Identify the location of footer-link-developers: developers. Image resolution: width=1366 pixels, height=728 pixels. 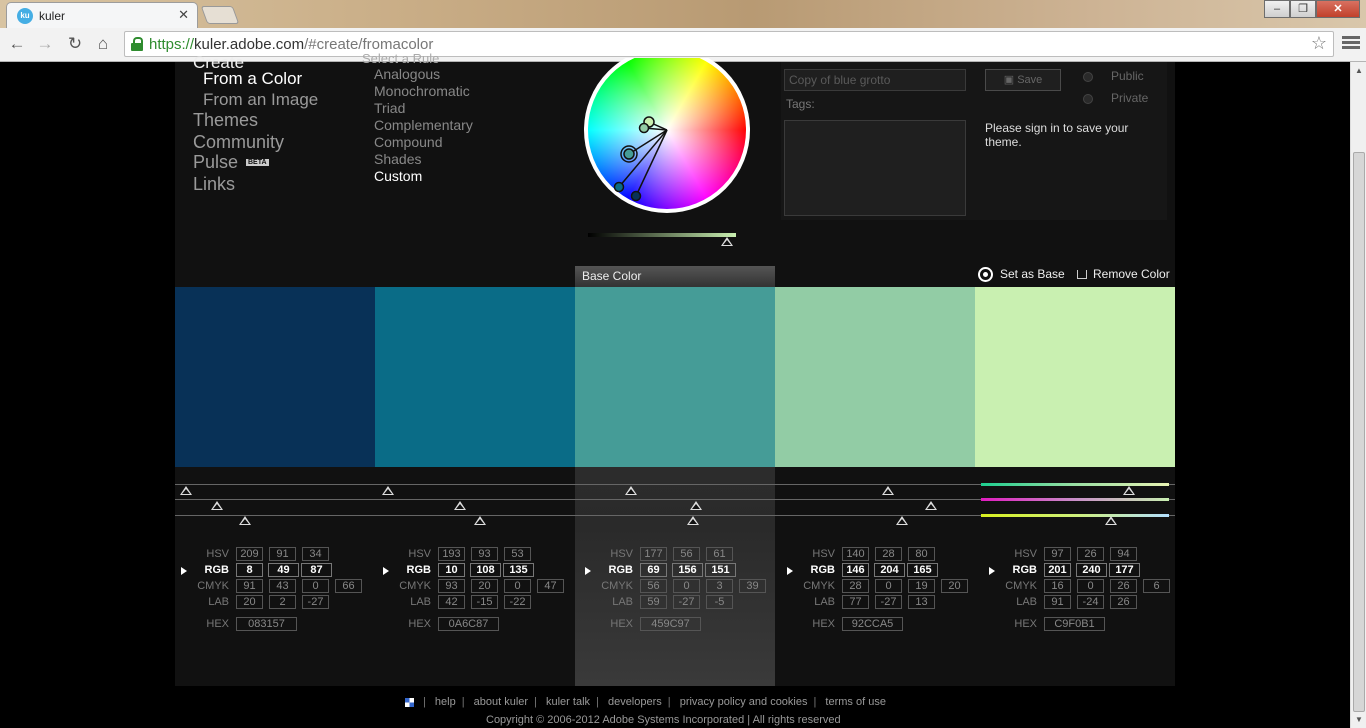
(635, 702).